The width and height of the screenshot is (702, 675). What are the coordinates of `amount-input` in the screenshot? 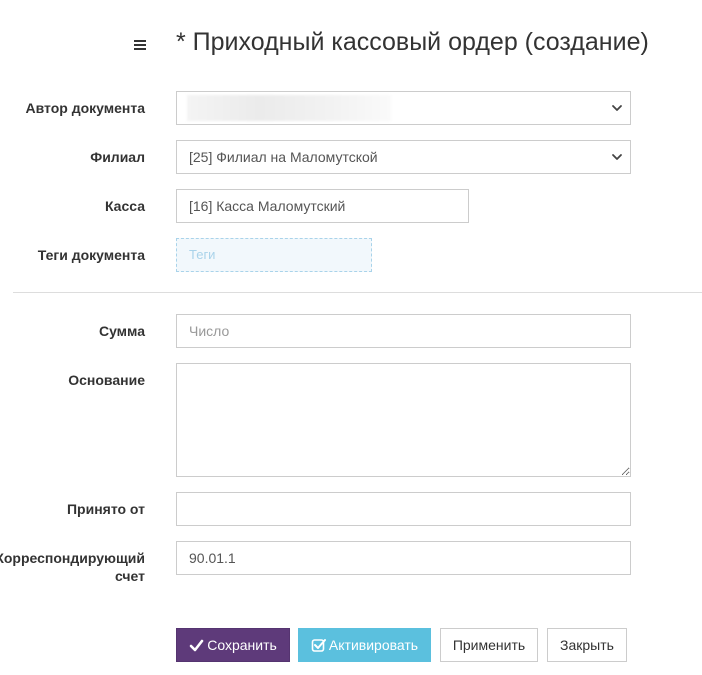 It's located at (403, 331).